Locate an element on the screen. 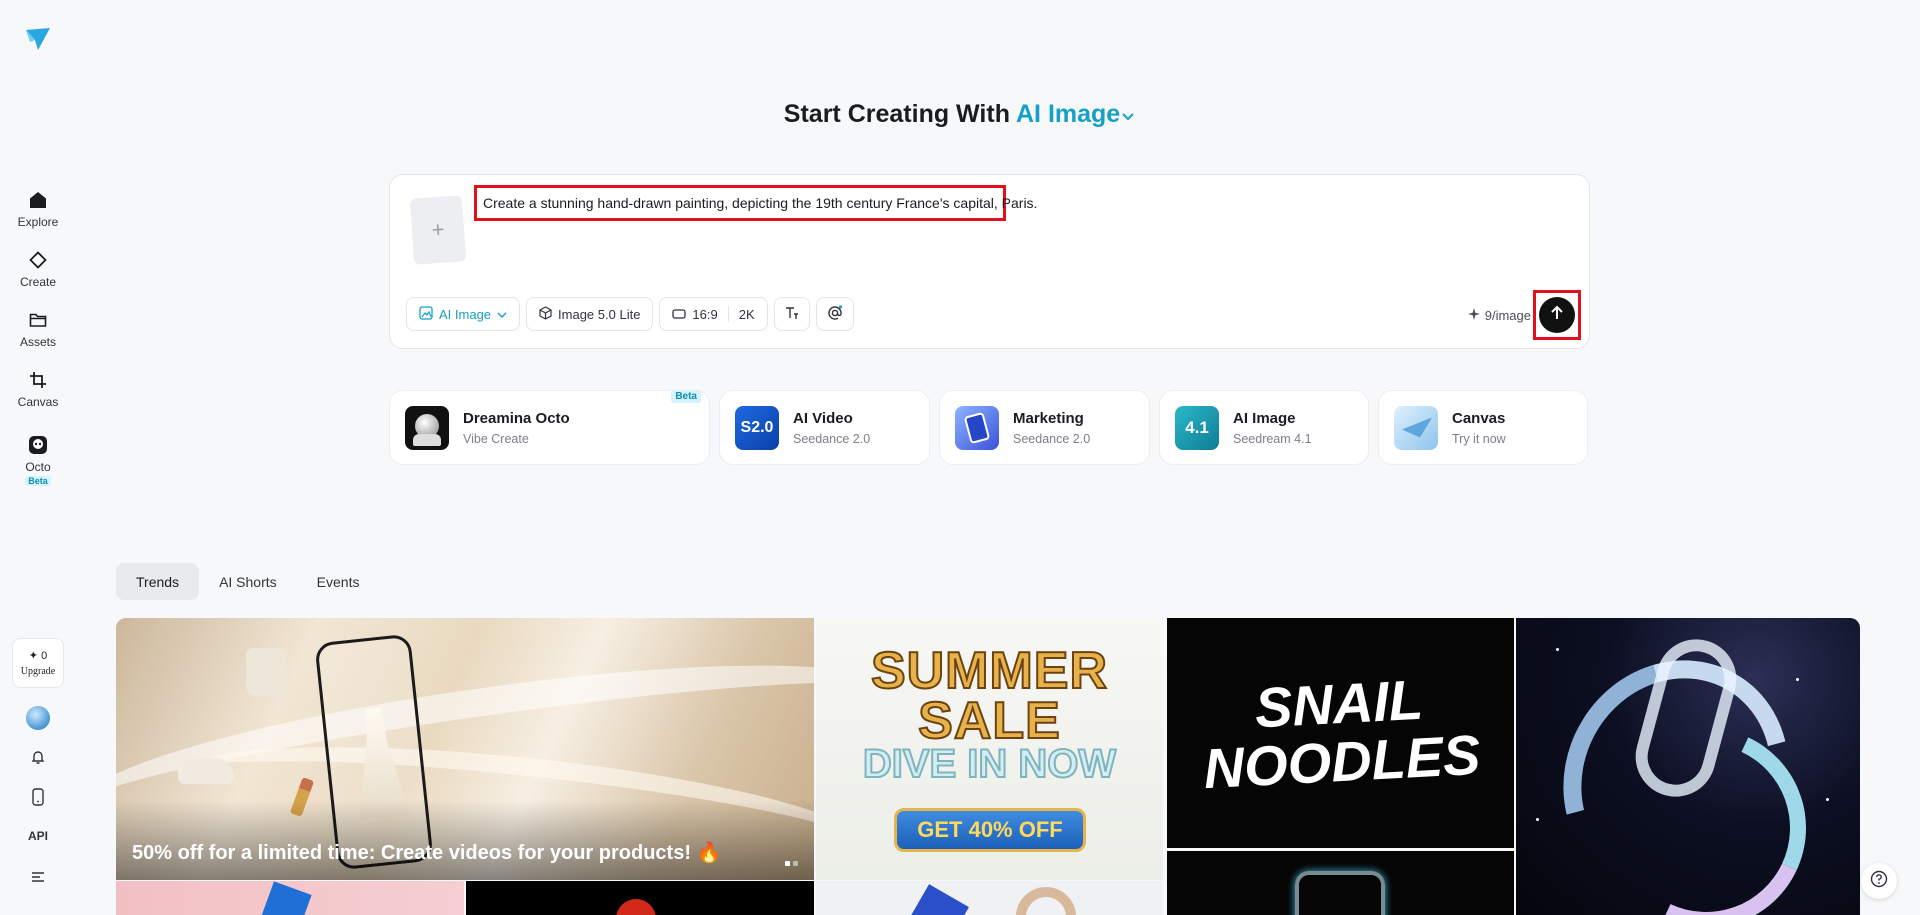  cost-label: 9/image is located at coordinates (1507, 315).